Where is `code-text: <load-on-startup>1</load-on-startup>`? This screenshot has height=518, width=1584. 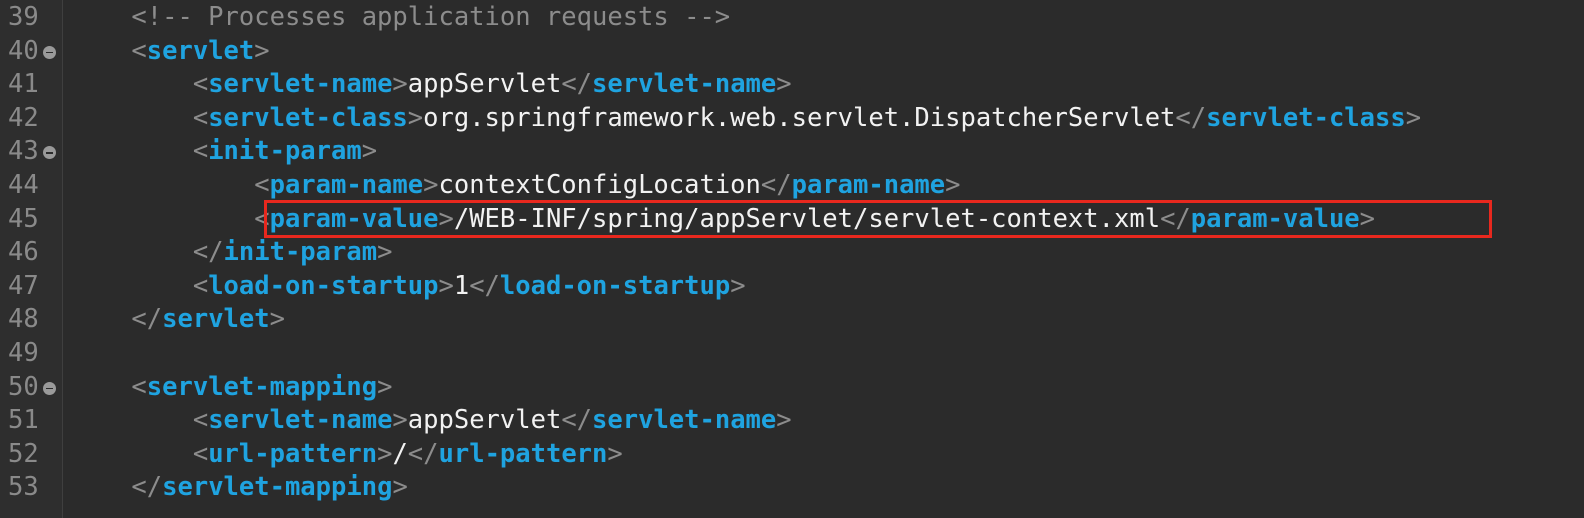 code-text: <load-on-startup>1</load-on-startup> is located at coordinates (408, 287).